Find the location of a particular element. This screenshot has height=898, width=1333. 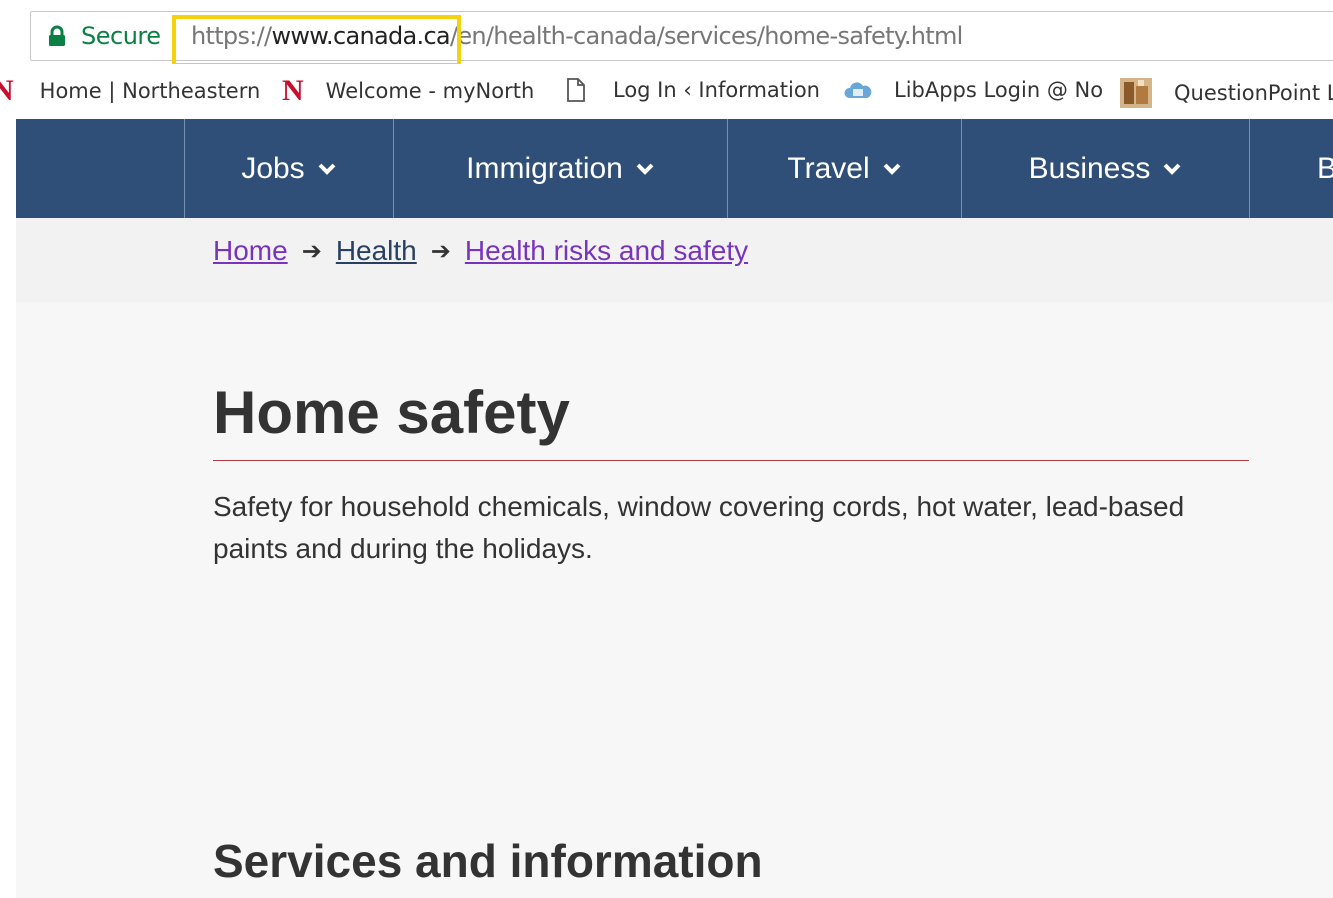

bookmark-login-information: Log In ‹ Information is located at coordinates (693, 90).